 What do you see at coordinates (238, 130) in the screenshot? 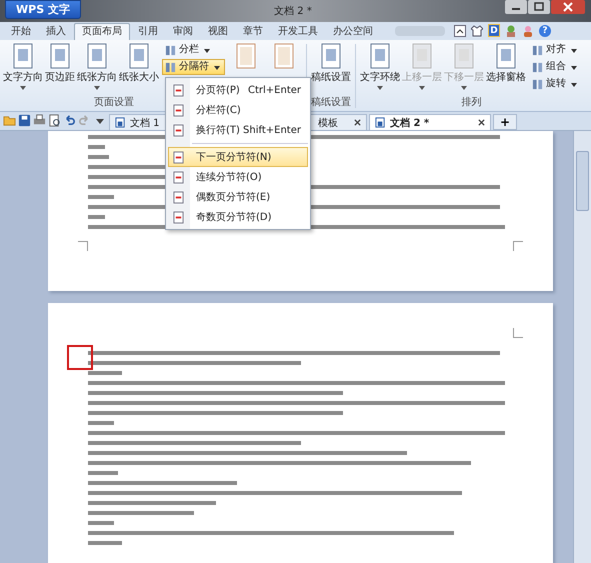
I see `menu-item: 换行符(T) Shift+Enter` at bounding box center [238, 130].